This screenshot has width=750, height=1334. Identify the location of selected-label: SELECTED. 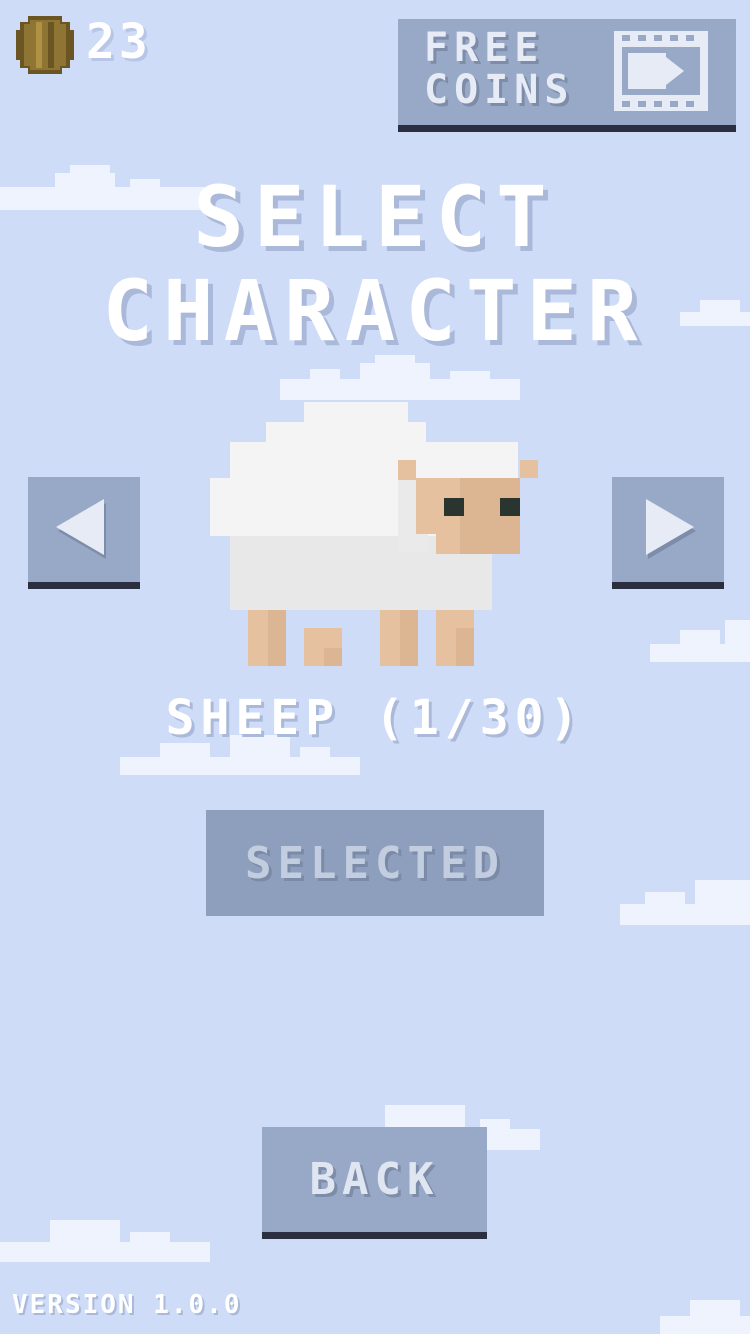
(375, 863).